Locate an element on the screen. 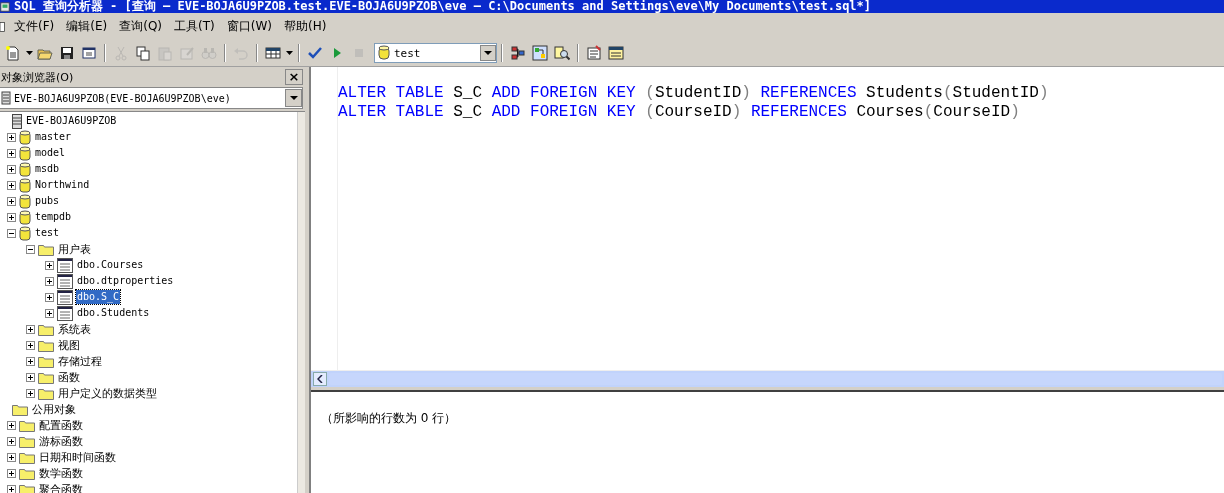 Image resolution: width=1224 pixels, height=493 pixels. document-icon is located at coordinates (3, 26).